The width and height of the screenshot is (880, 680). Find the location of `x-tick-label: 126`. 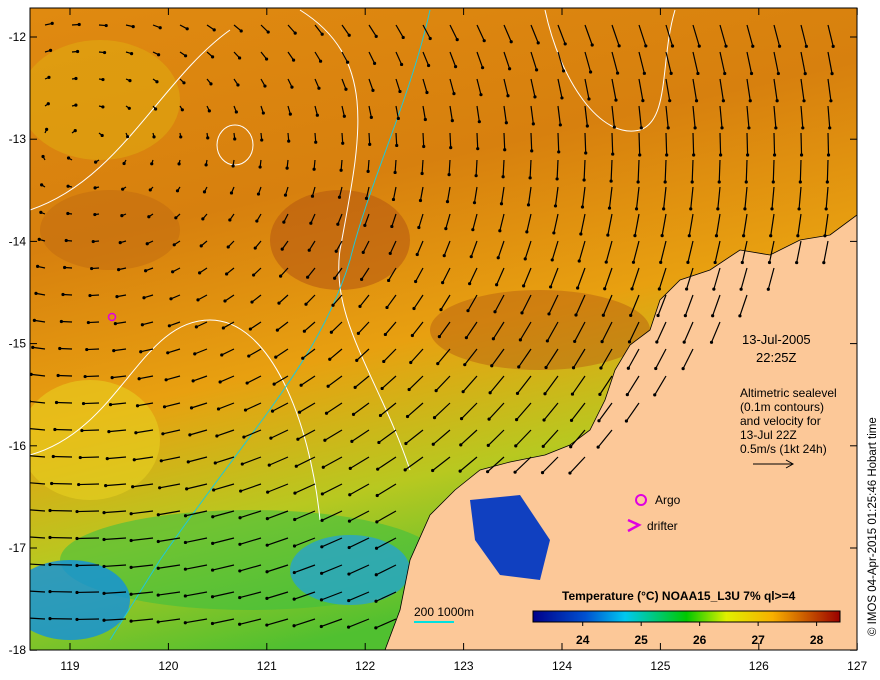

x-tick-label: 126 is located at coordinates (759, 666).